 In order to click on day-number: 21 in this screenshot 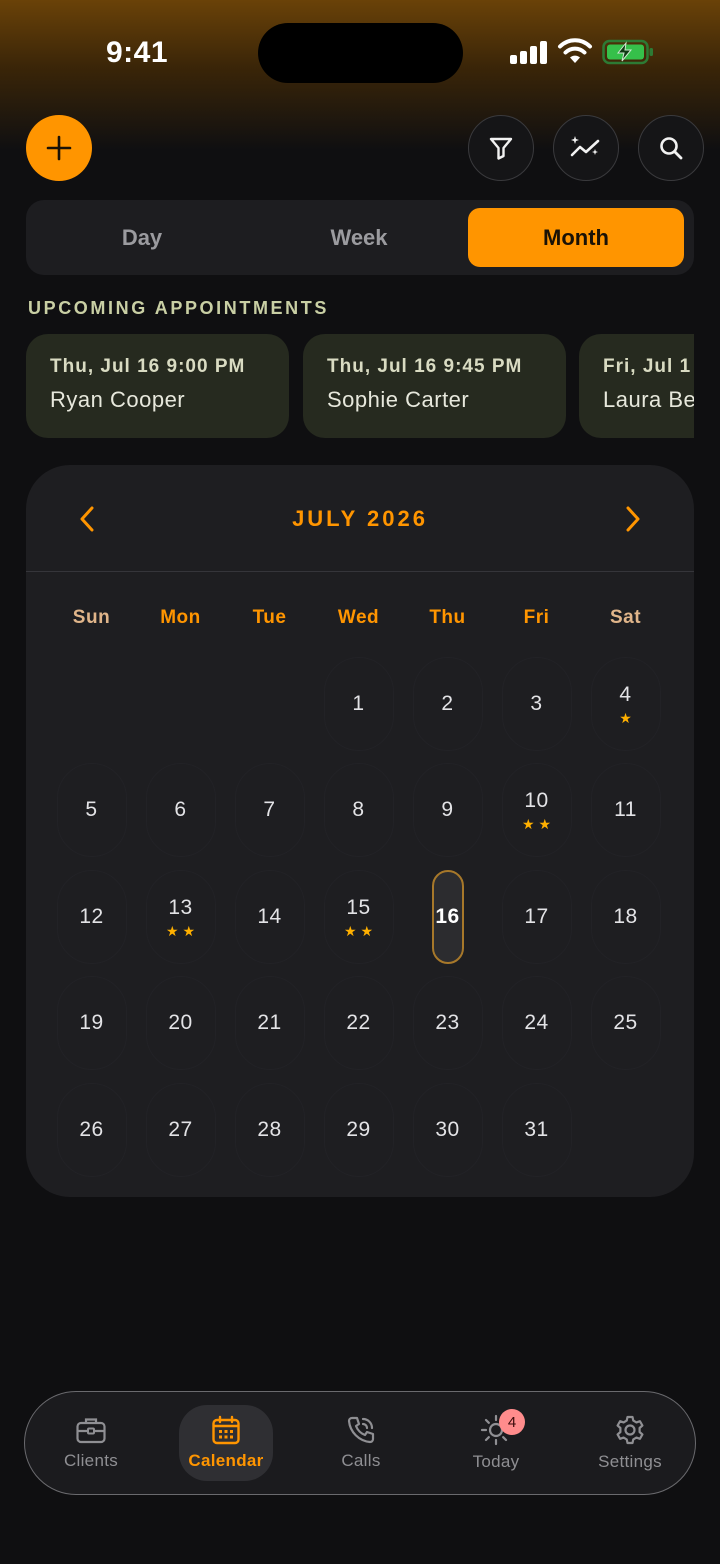, I will do `click(269, 1023)`.